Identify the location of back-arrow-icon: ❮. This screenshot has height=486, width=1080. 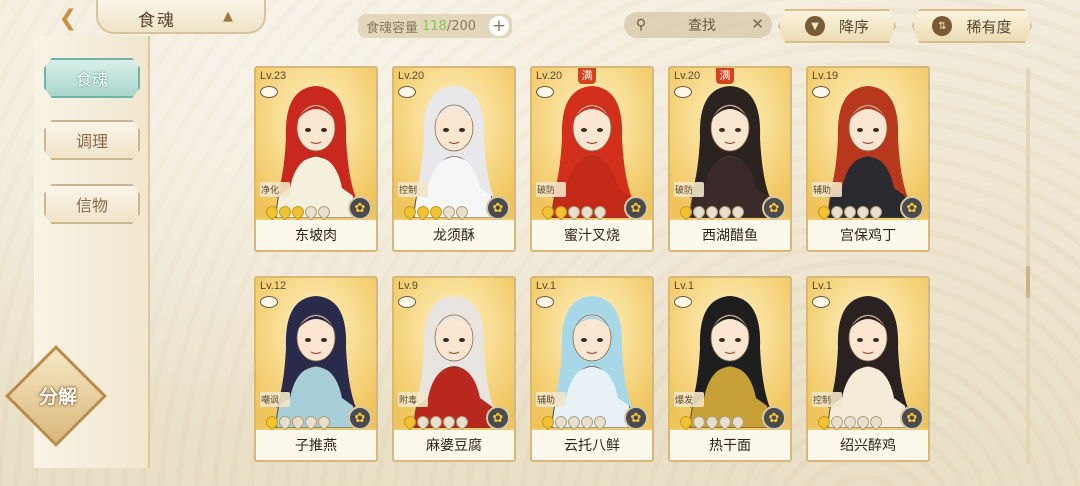
(68, 18).